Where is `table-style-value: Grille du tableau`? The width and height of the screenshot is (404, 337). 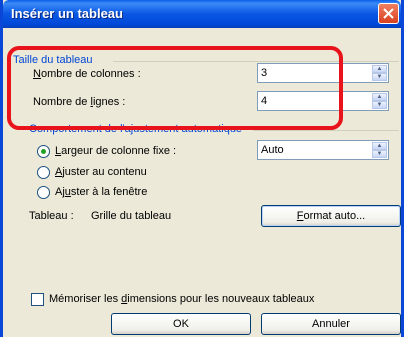
table-style-value: Grille du tableau is located at coordinates (131, 216).